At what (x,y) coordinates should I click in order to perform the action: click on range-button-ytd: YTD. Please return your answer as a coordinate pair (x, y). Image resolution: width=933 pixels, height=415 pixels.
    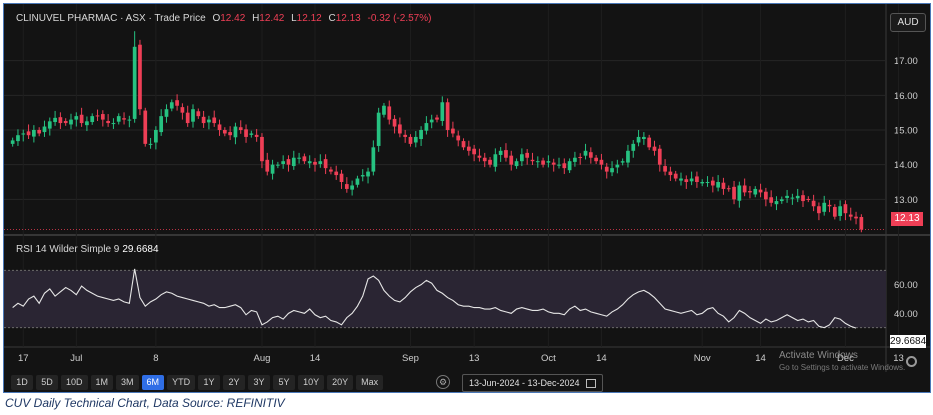
    Looking at the image, I should click on (181, 382).